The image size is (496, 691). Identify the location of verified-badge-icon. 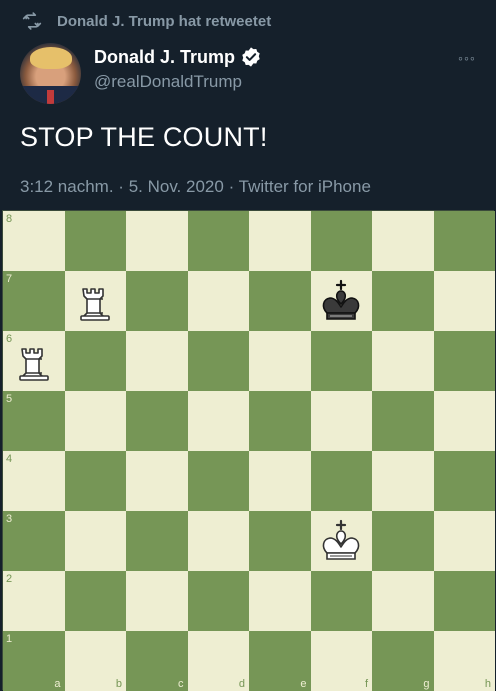
(251, 57).